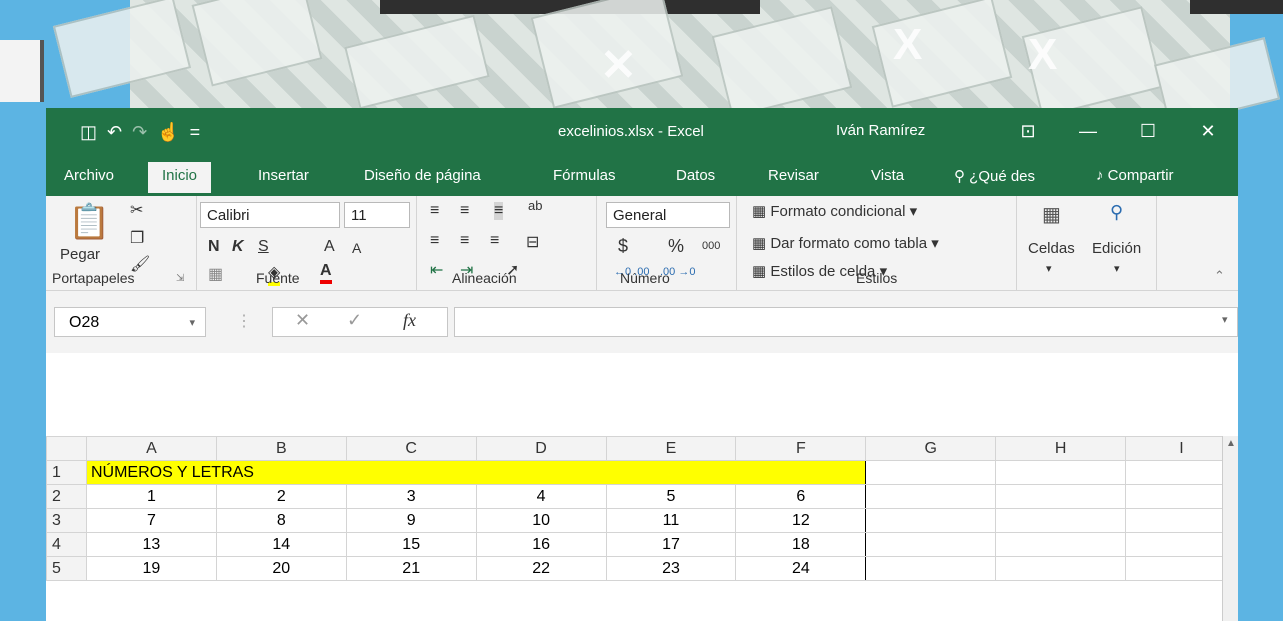 Image resolution: width=1283 pixels, height=621 pixels. I want to click on comma-style-button: 000, so click(711, 246).